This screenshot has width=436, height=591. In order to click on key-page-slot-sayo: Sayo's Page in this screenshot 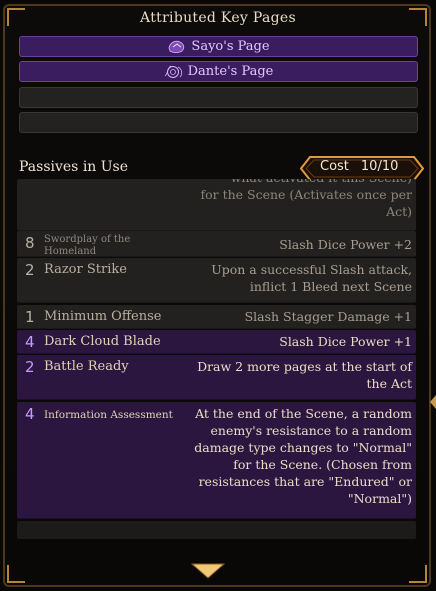, I will do `click(218, 46)`.